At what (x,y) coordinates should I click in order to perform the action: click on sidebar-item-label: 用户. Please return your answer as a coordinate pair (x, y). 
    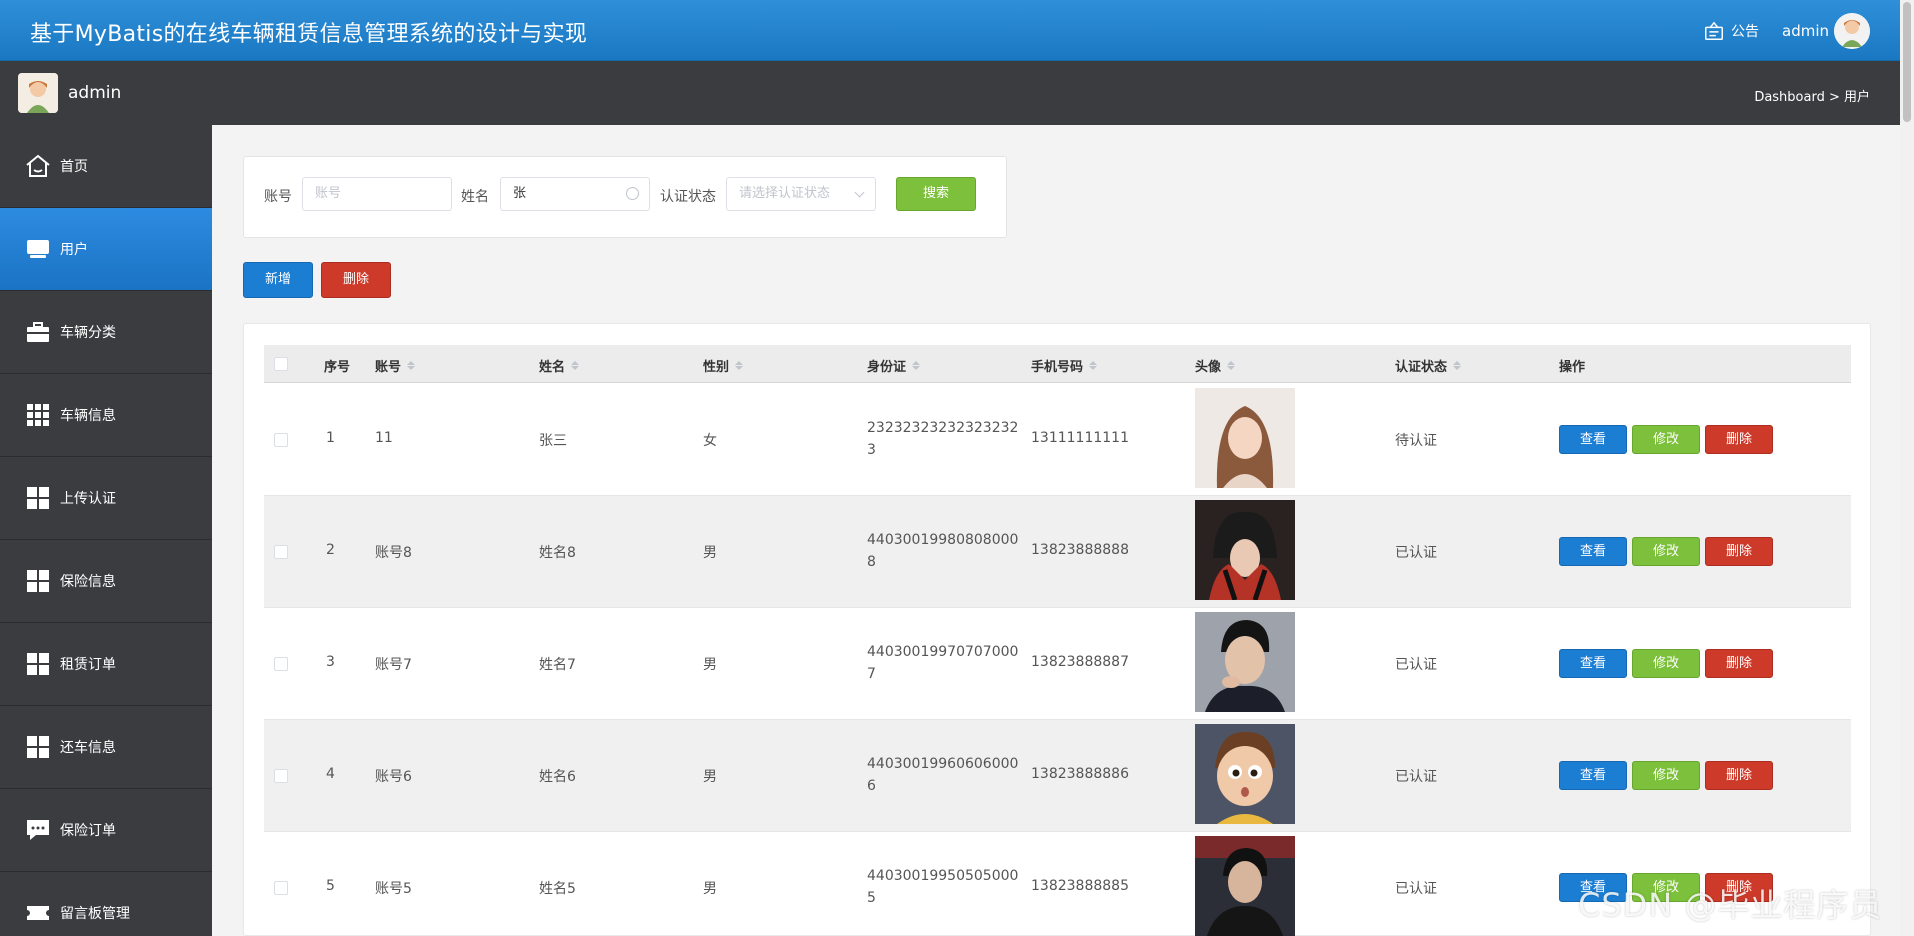
    Looking at the image, I should click on (74, 250).